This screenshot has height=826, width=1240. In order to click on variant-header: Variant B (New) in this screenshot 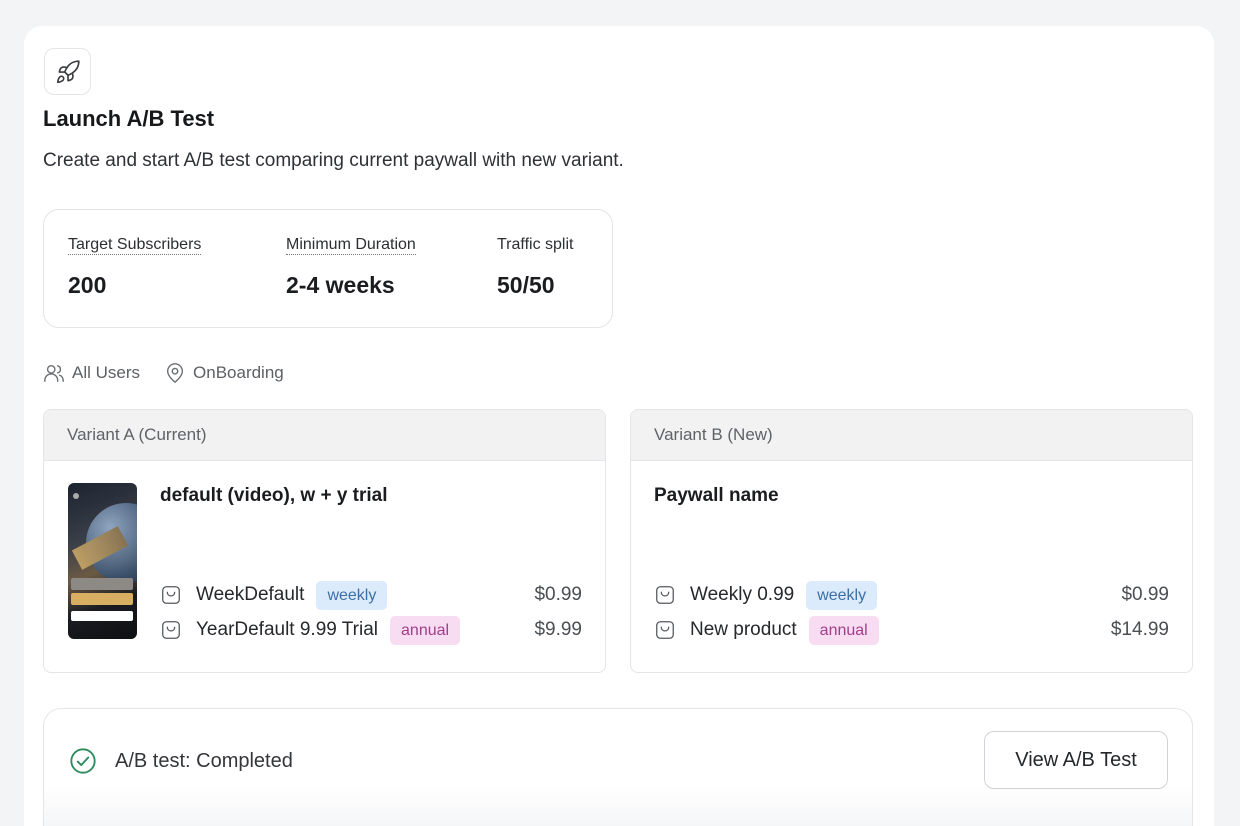, I will do `click(911, 435)`.